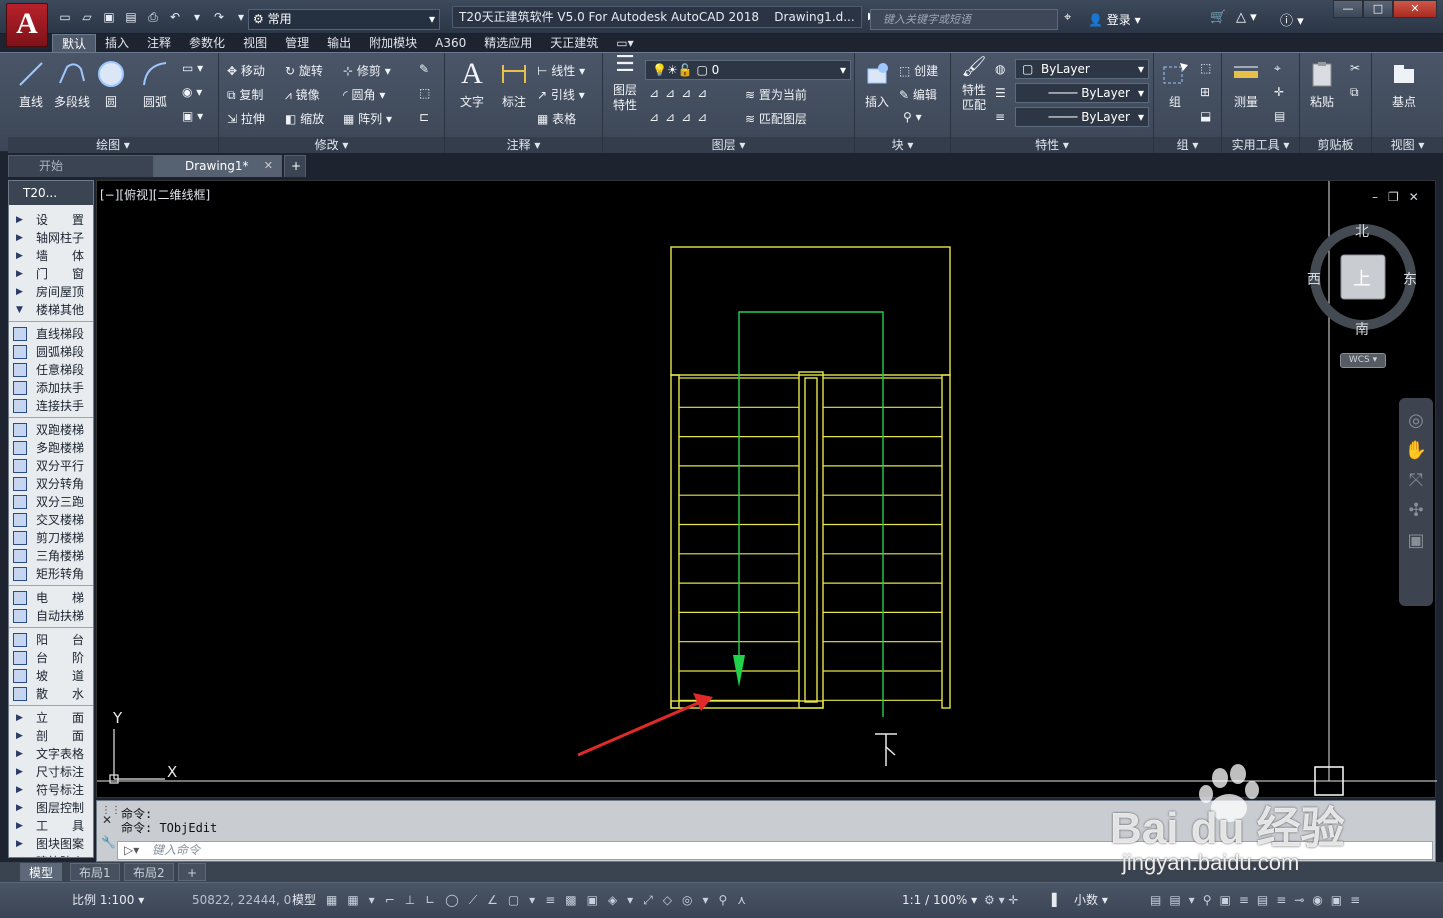 The height and width of the screenshot is (918, 1443). Describe the element at coordinates (1415, 9) in the screenshot. I see `close-button: ✕` at that location.